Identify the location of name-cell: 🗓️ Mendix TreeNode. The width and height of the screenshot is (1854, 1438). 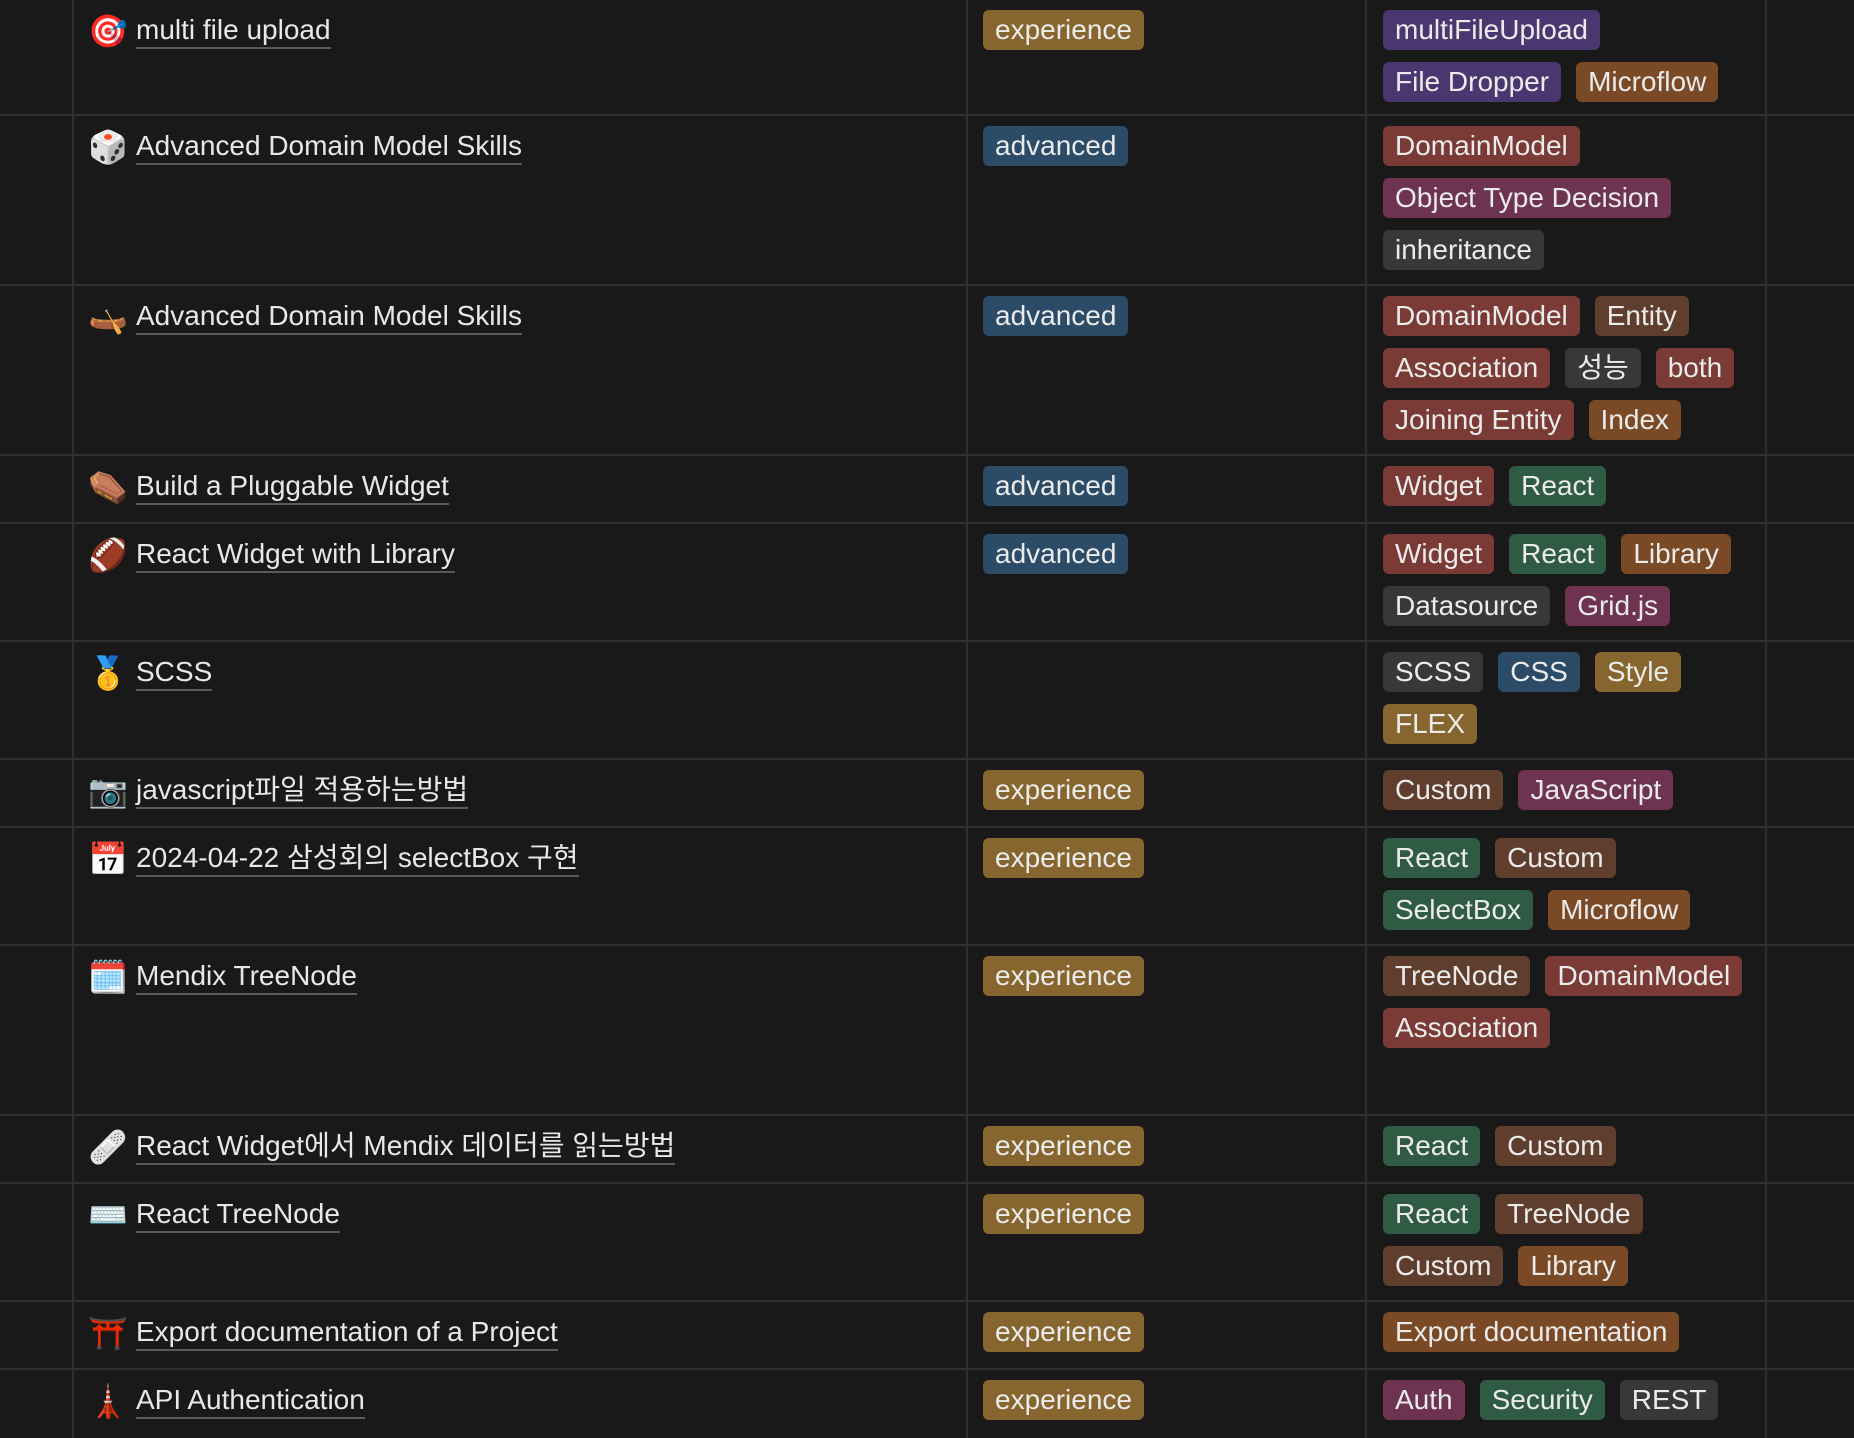
(223, 977).